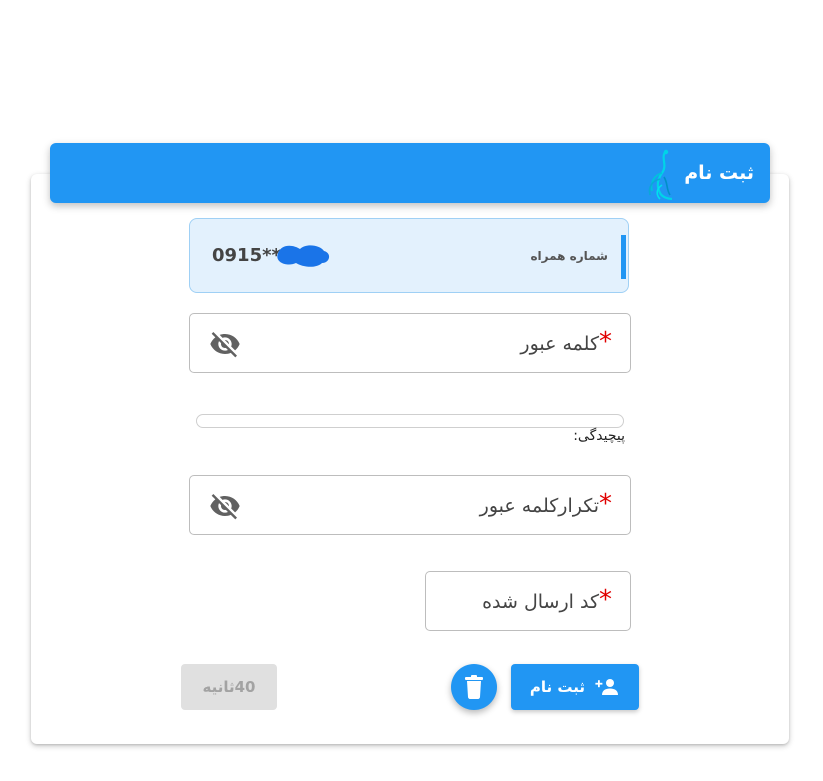 The height and width of the screenshot is (781, 823). I want to click on password-field: *کلمه عبور, so click(410, 343).